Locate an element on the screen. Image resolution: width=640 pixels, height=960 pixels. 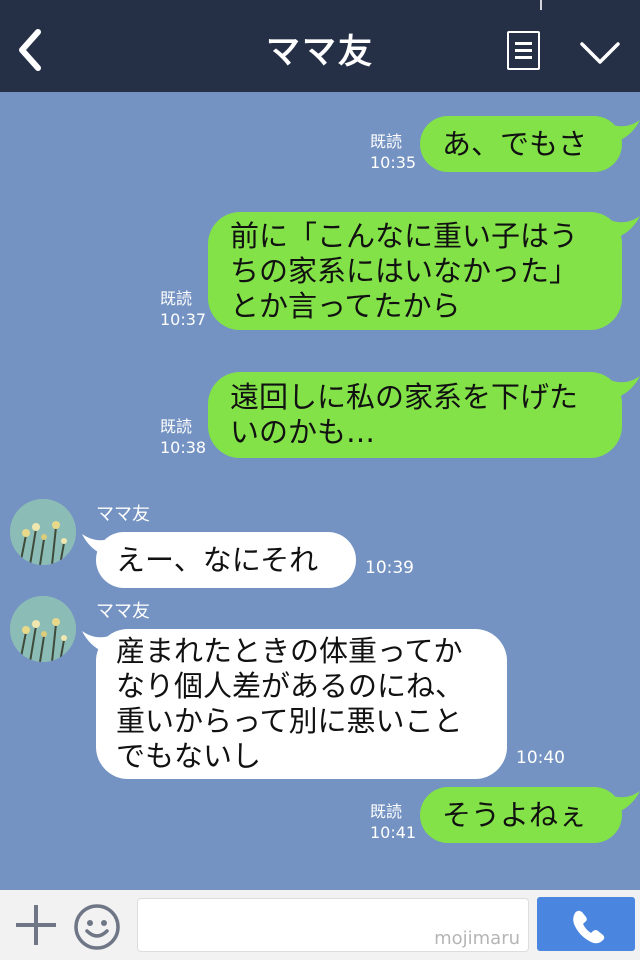
expand-button is located at coordinates (600, 52).